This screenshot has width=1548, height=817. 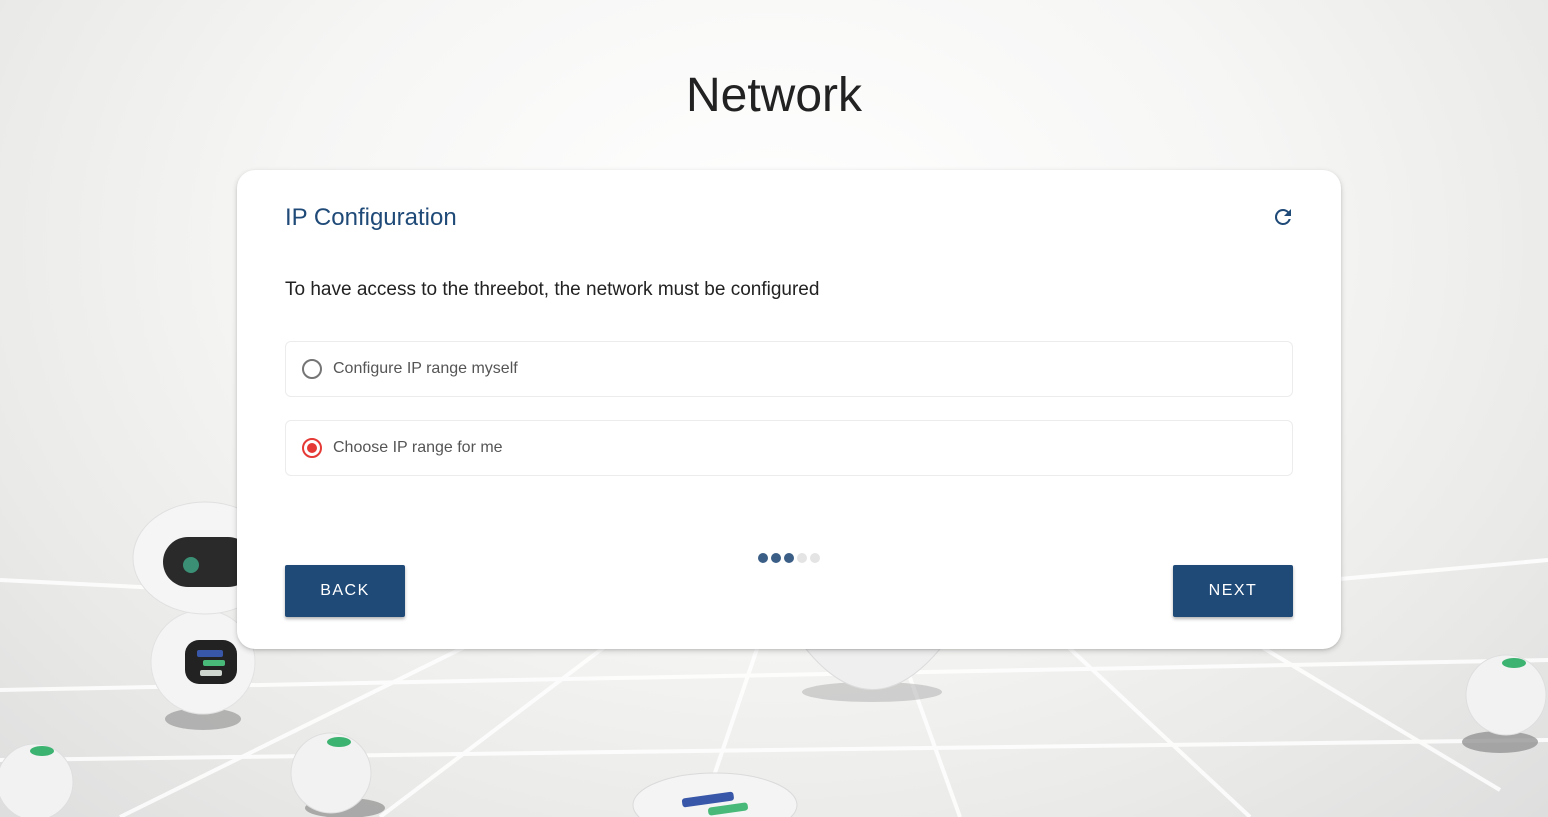 What do you see at coordinates (345, 591) in the screenshot?
I see `back-button: BACK` at bounding box center [345, 591].